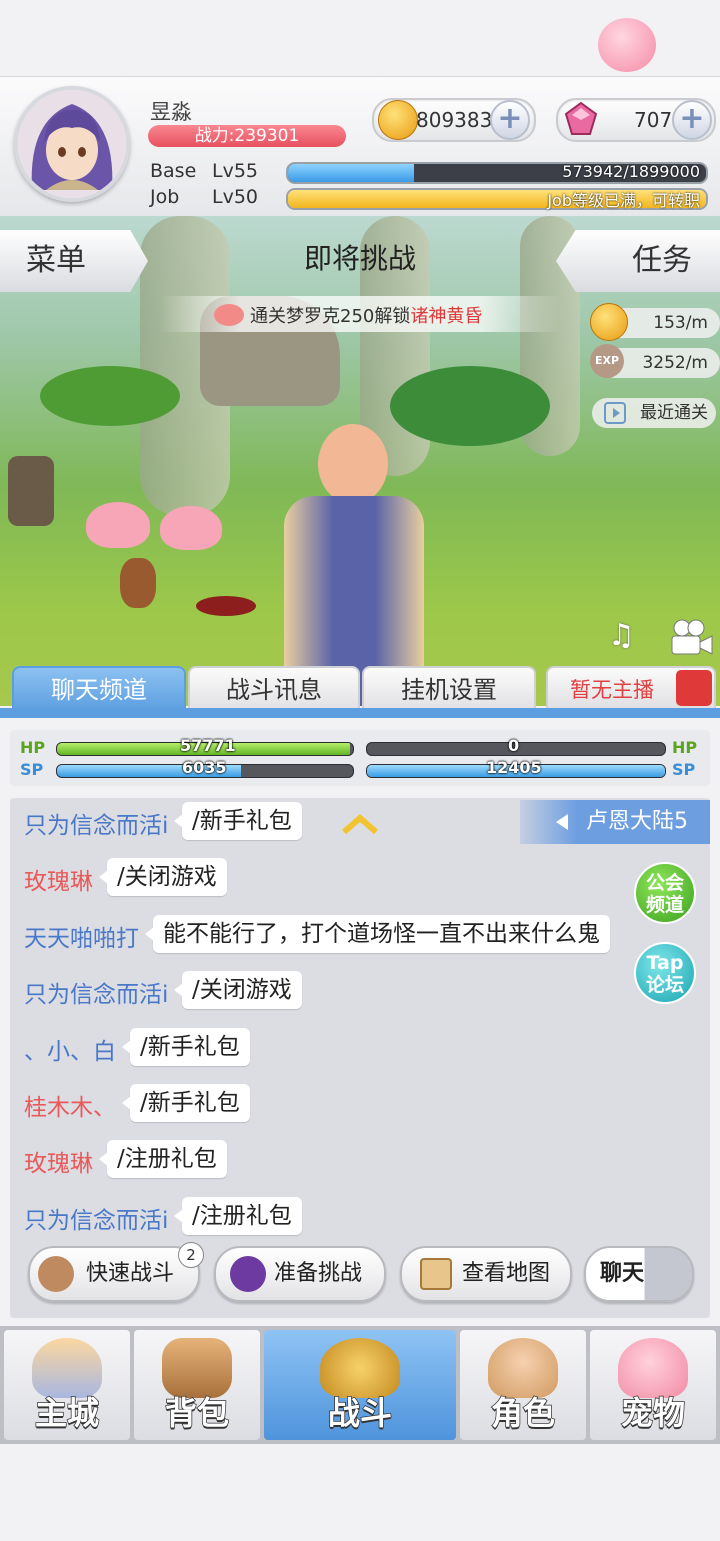  I want to click on prepare-challenge-button: 准备挑战, so click(300, 1274).